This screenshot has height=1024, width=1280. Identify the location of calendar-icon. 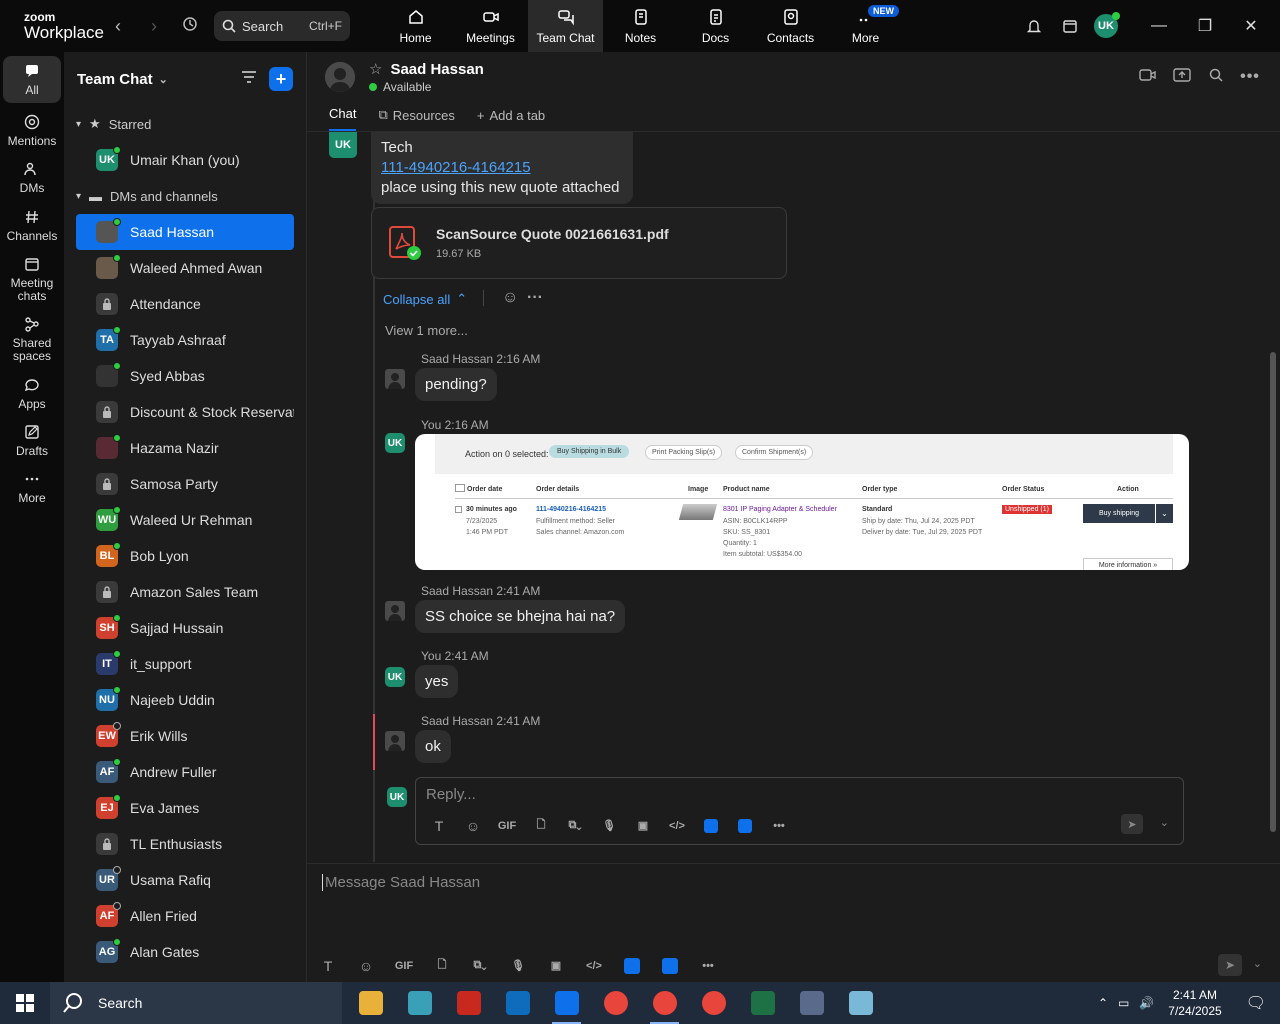
(1070, 26).